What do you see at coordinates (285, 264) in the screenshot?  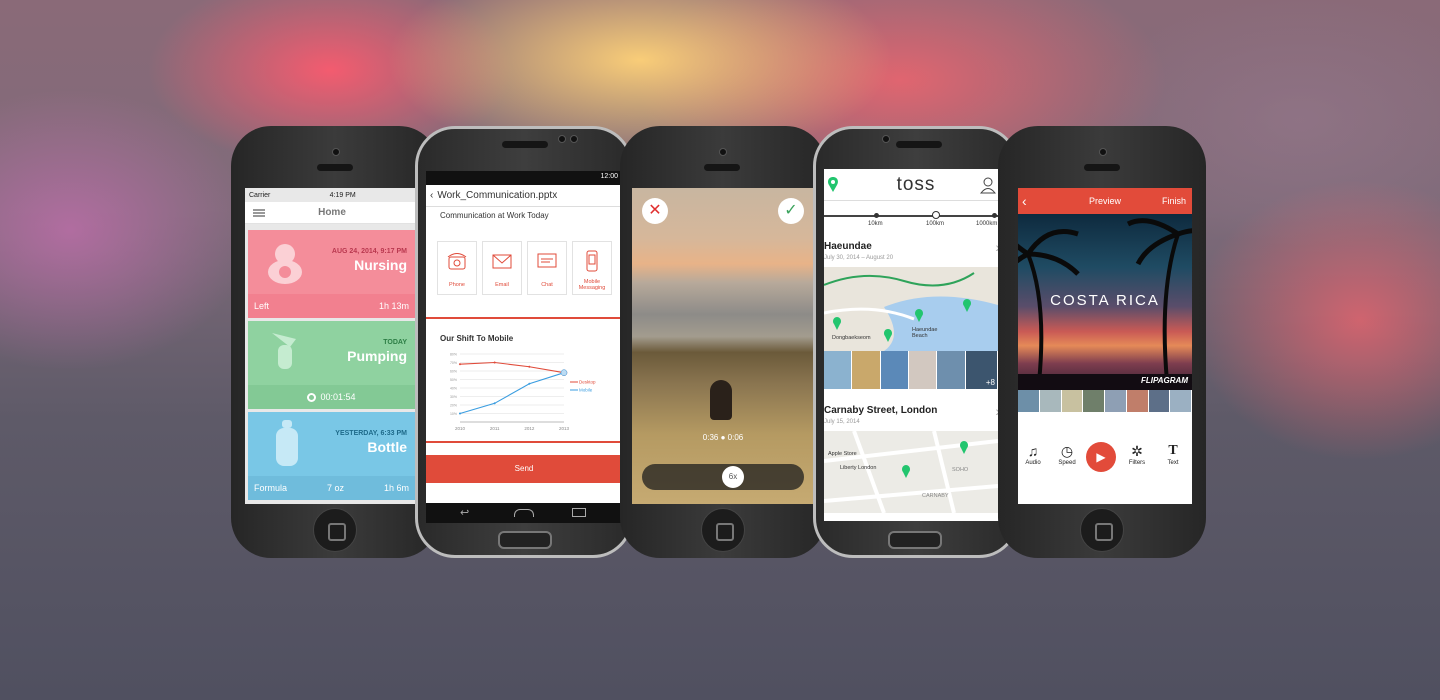 I see `nursing-baby-icon` at bounding box center [285, 264].